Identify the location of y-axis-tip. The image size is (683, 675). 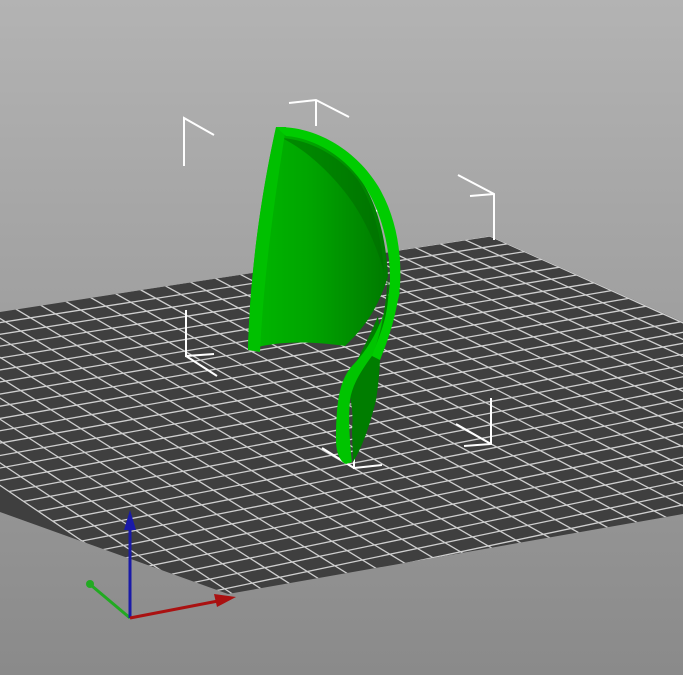
(90, 584).